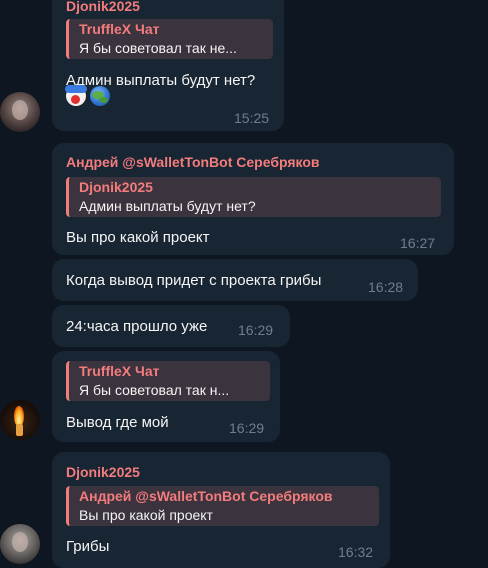 The image size is (488, 568). I want to click on message-time: 16:28, so click(386, 287).